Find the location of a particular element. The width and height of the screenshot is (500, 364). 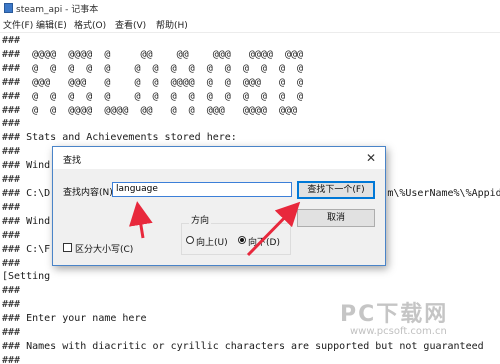

direction-up-label: 向上(U) is located at coordinates (212, 241).